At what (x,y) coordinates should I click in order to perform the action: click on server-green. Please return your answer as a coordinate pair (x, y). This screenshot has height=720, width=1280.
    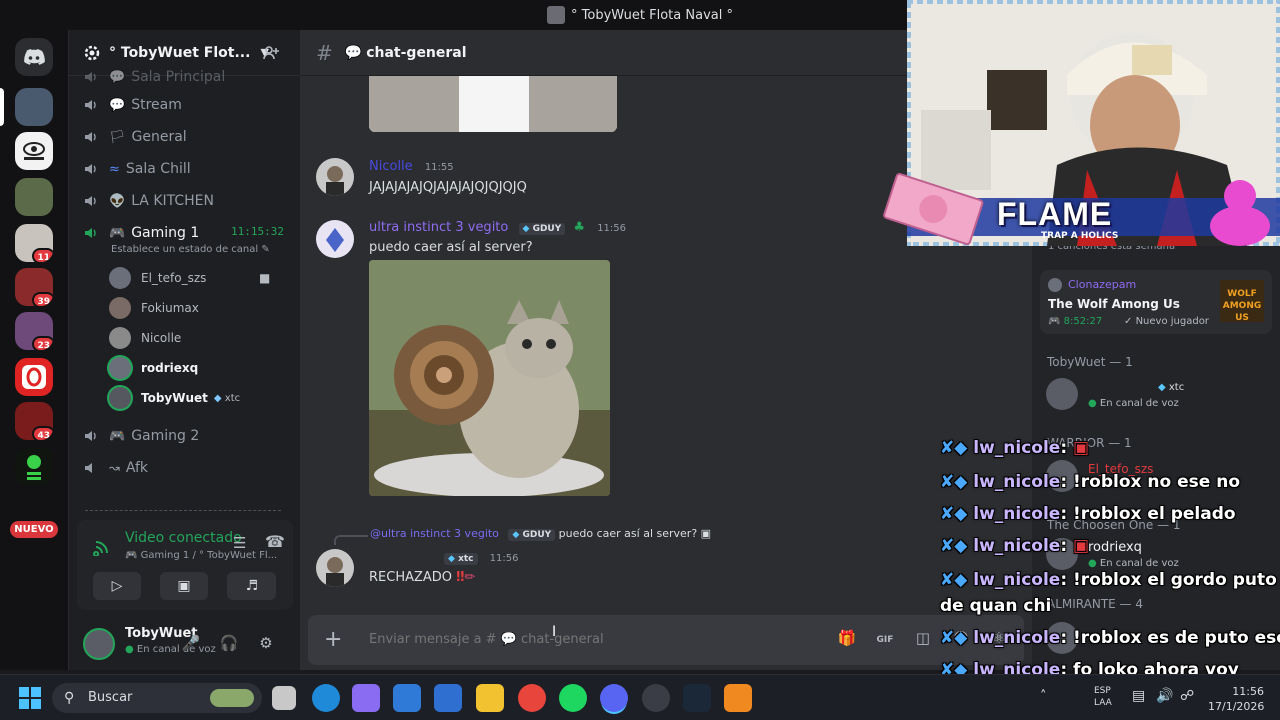
    Looking at the image, I should click on (34, 197).